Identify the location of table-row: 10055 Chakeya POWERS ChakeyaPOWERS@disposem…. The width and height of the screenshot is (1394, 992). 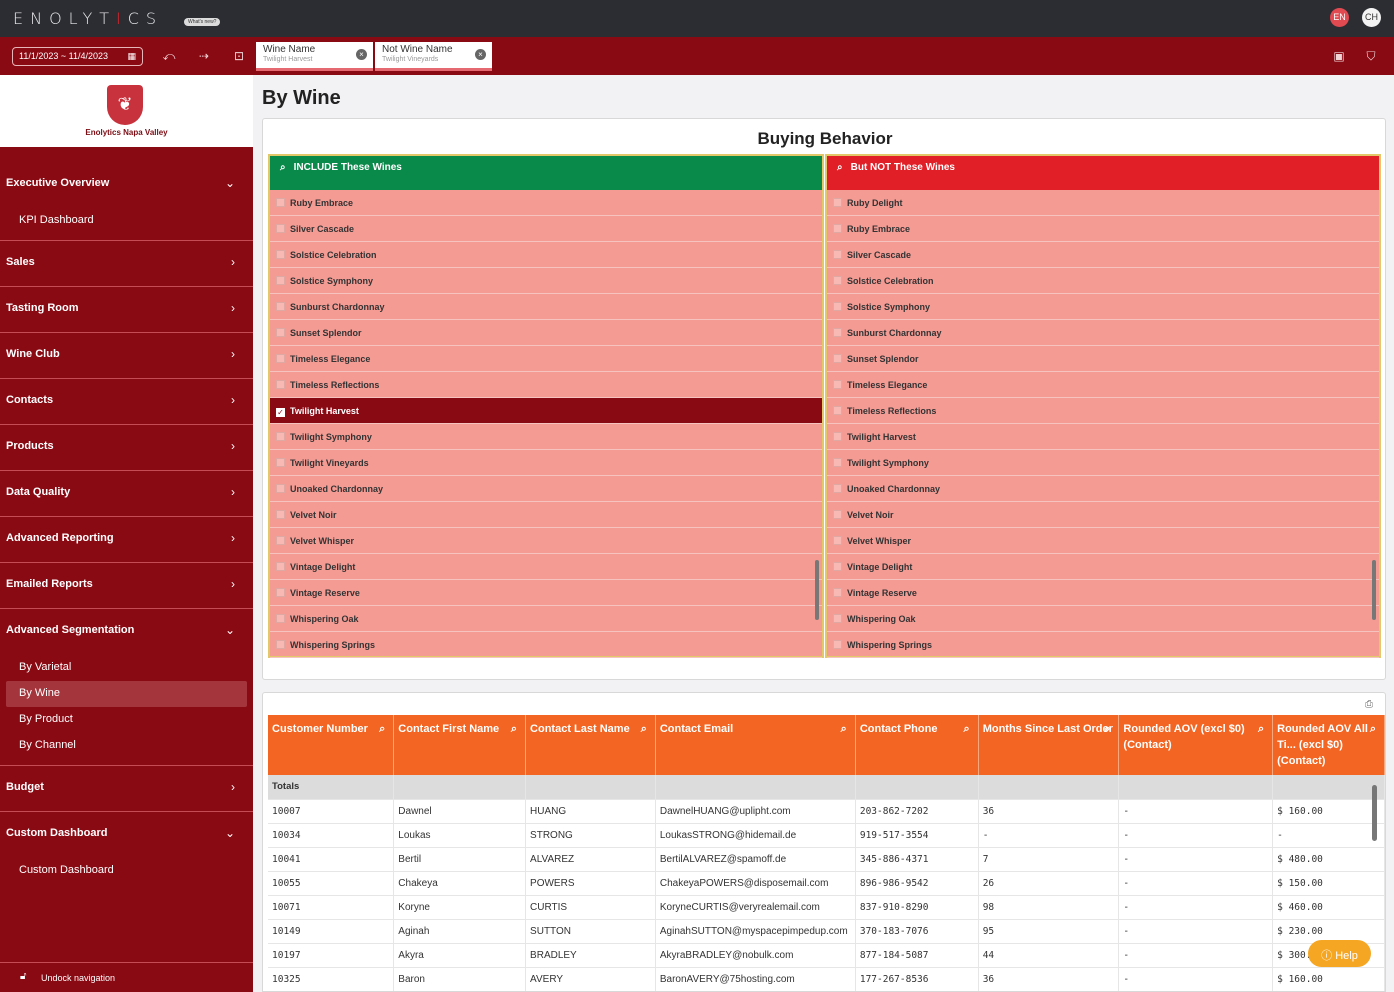
(826, 883).